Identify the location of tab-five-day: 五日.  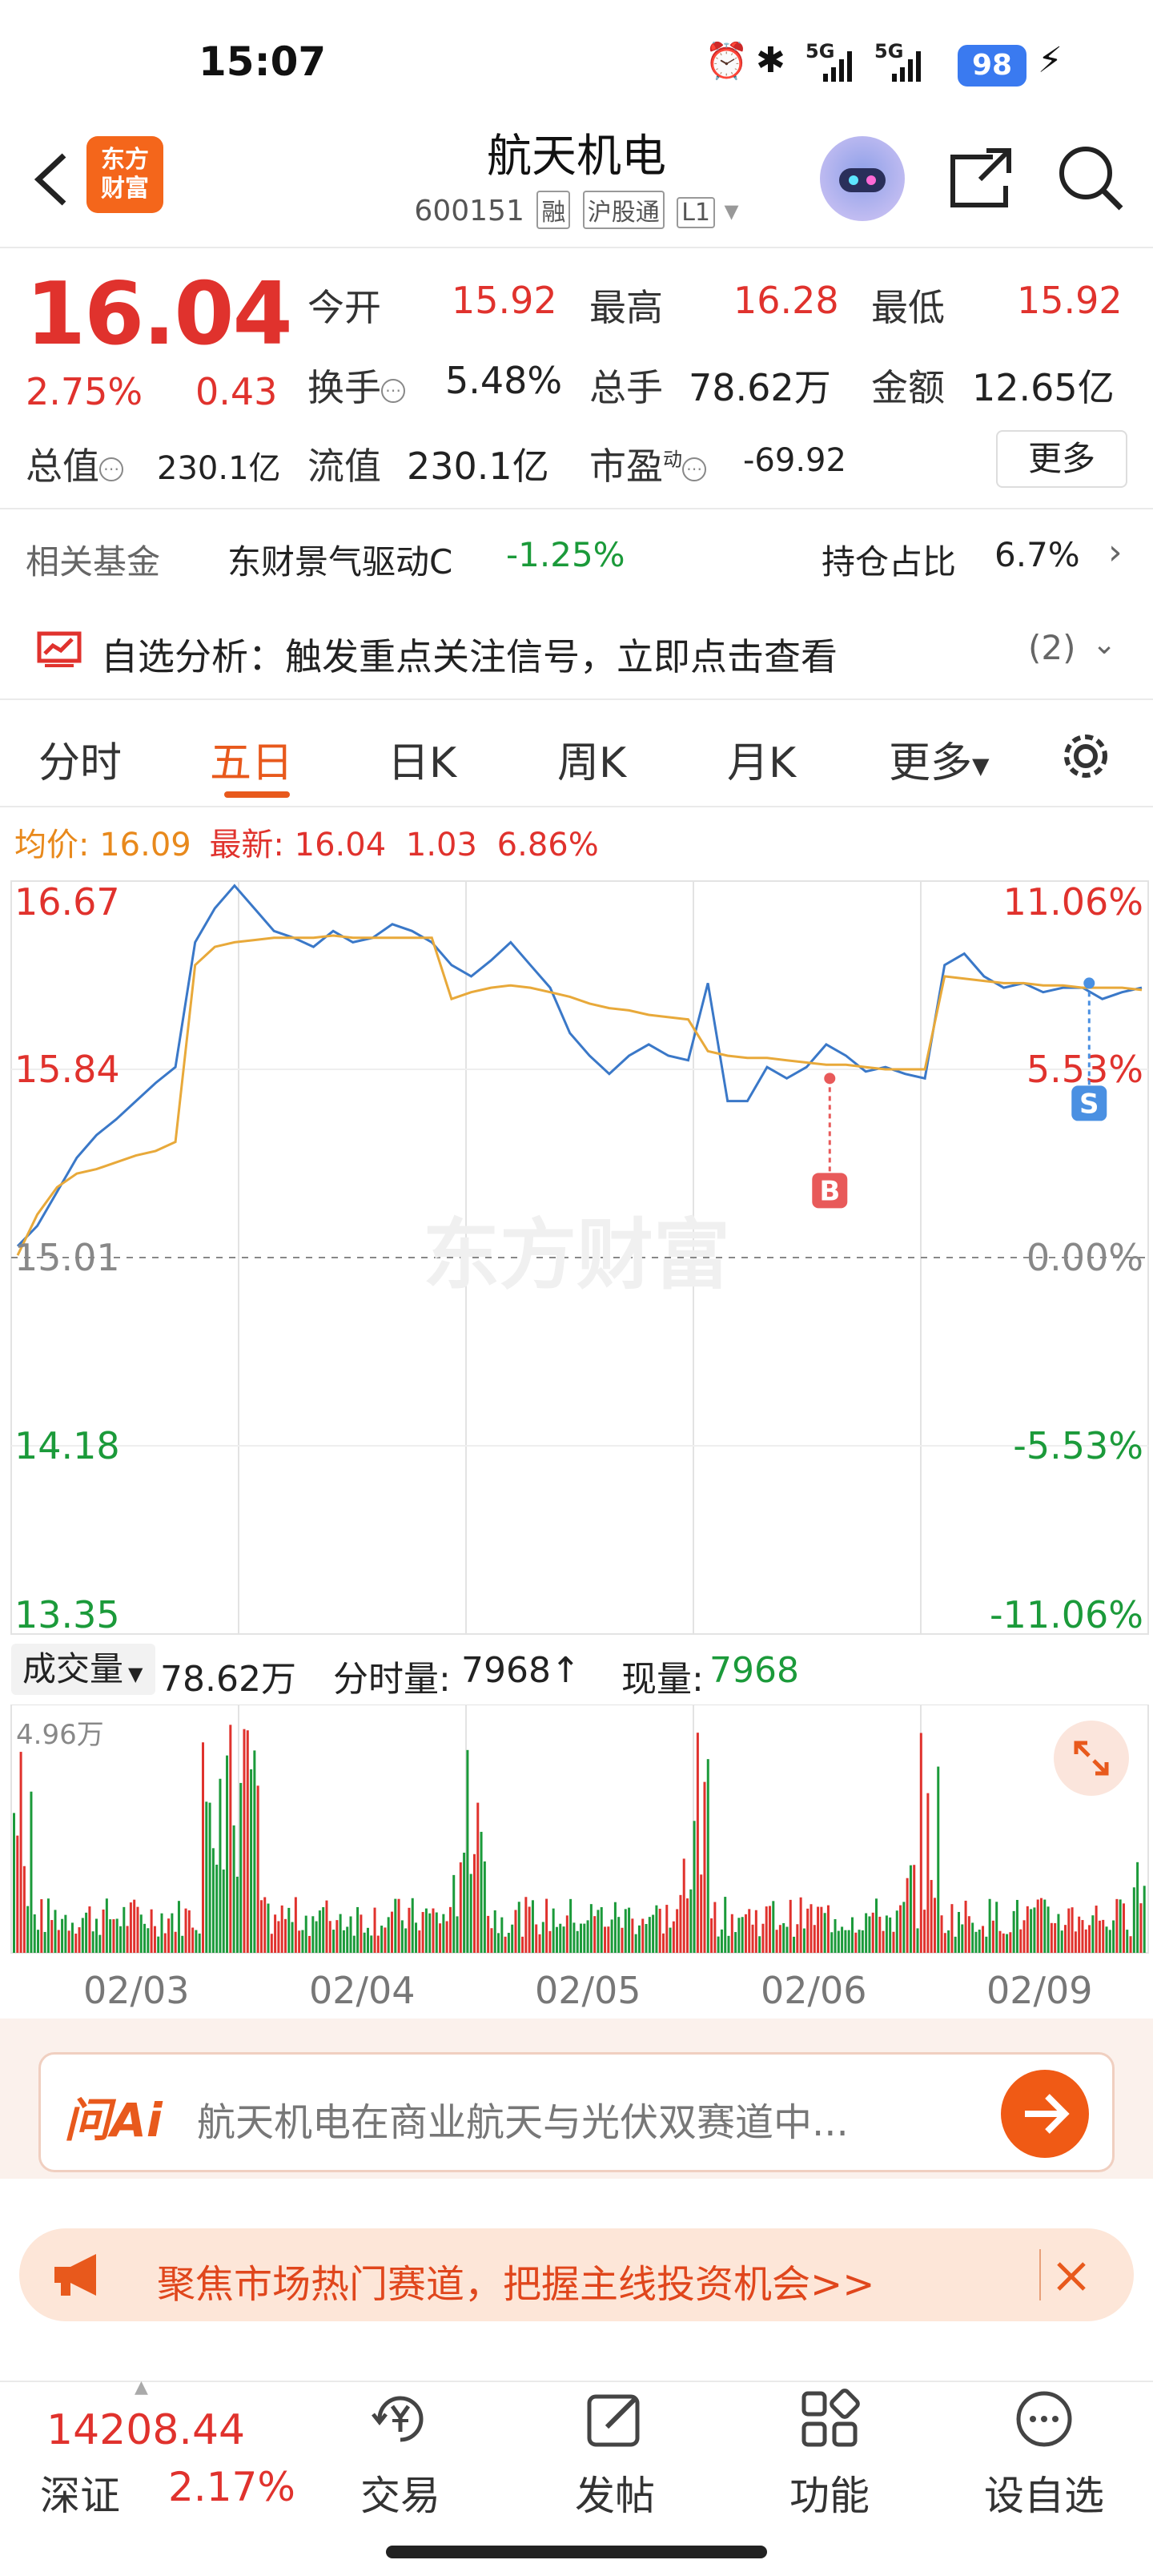
(251, 759).